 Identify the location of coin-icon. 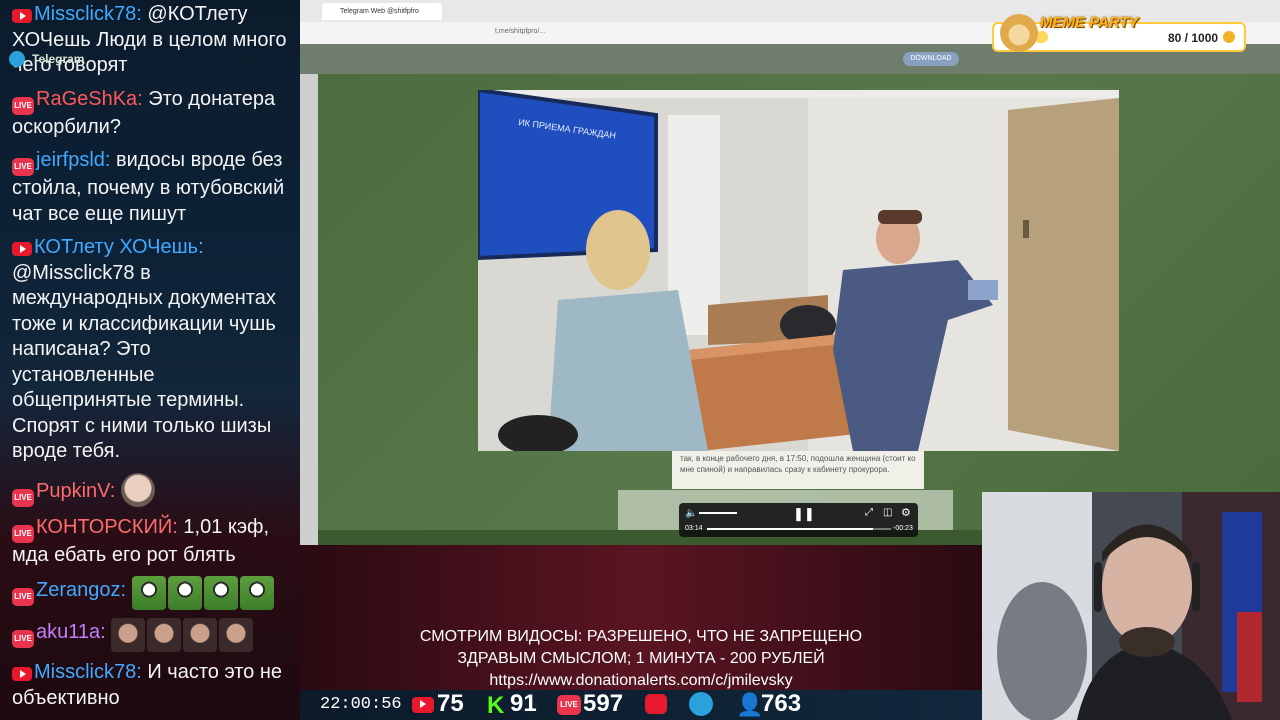
(1229, 37).